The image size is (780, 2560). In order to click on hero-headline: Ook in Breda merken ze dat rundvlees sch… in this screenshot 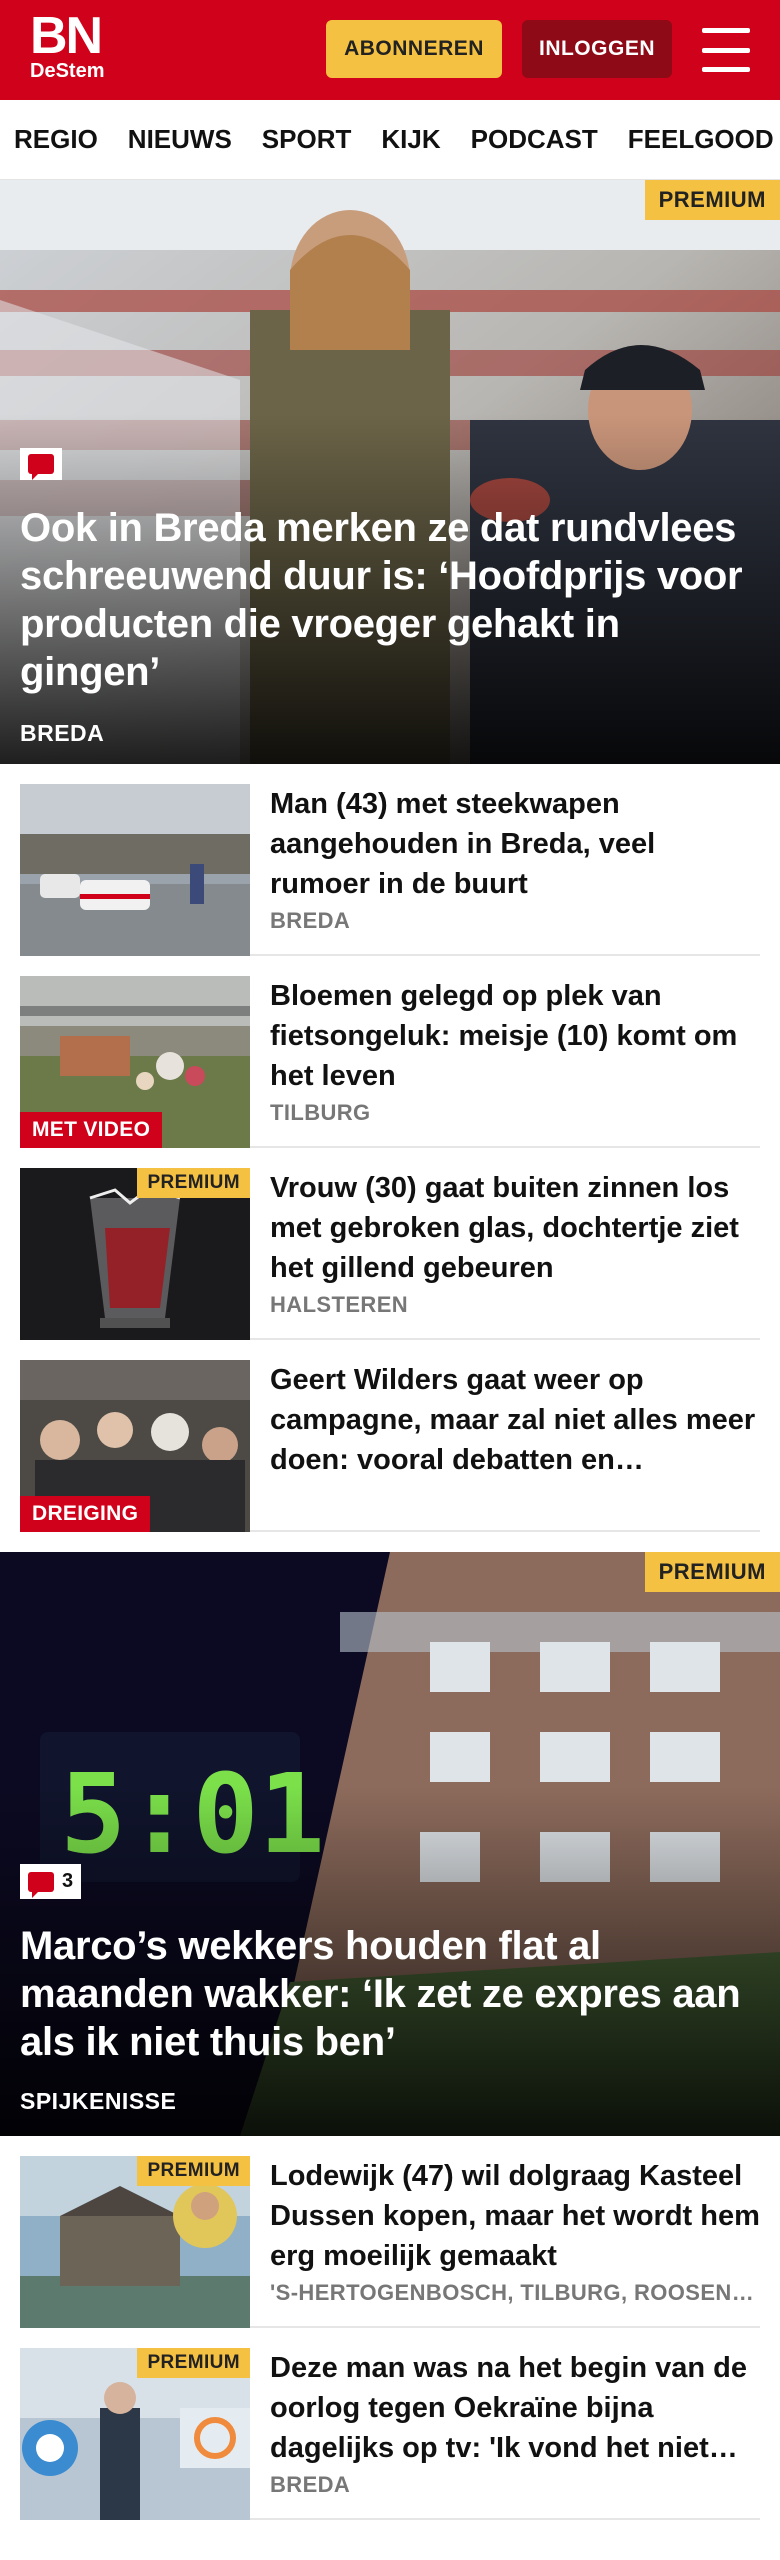, I will do `click(390, 600)`.